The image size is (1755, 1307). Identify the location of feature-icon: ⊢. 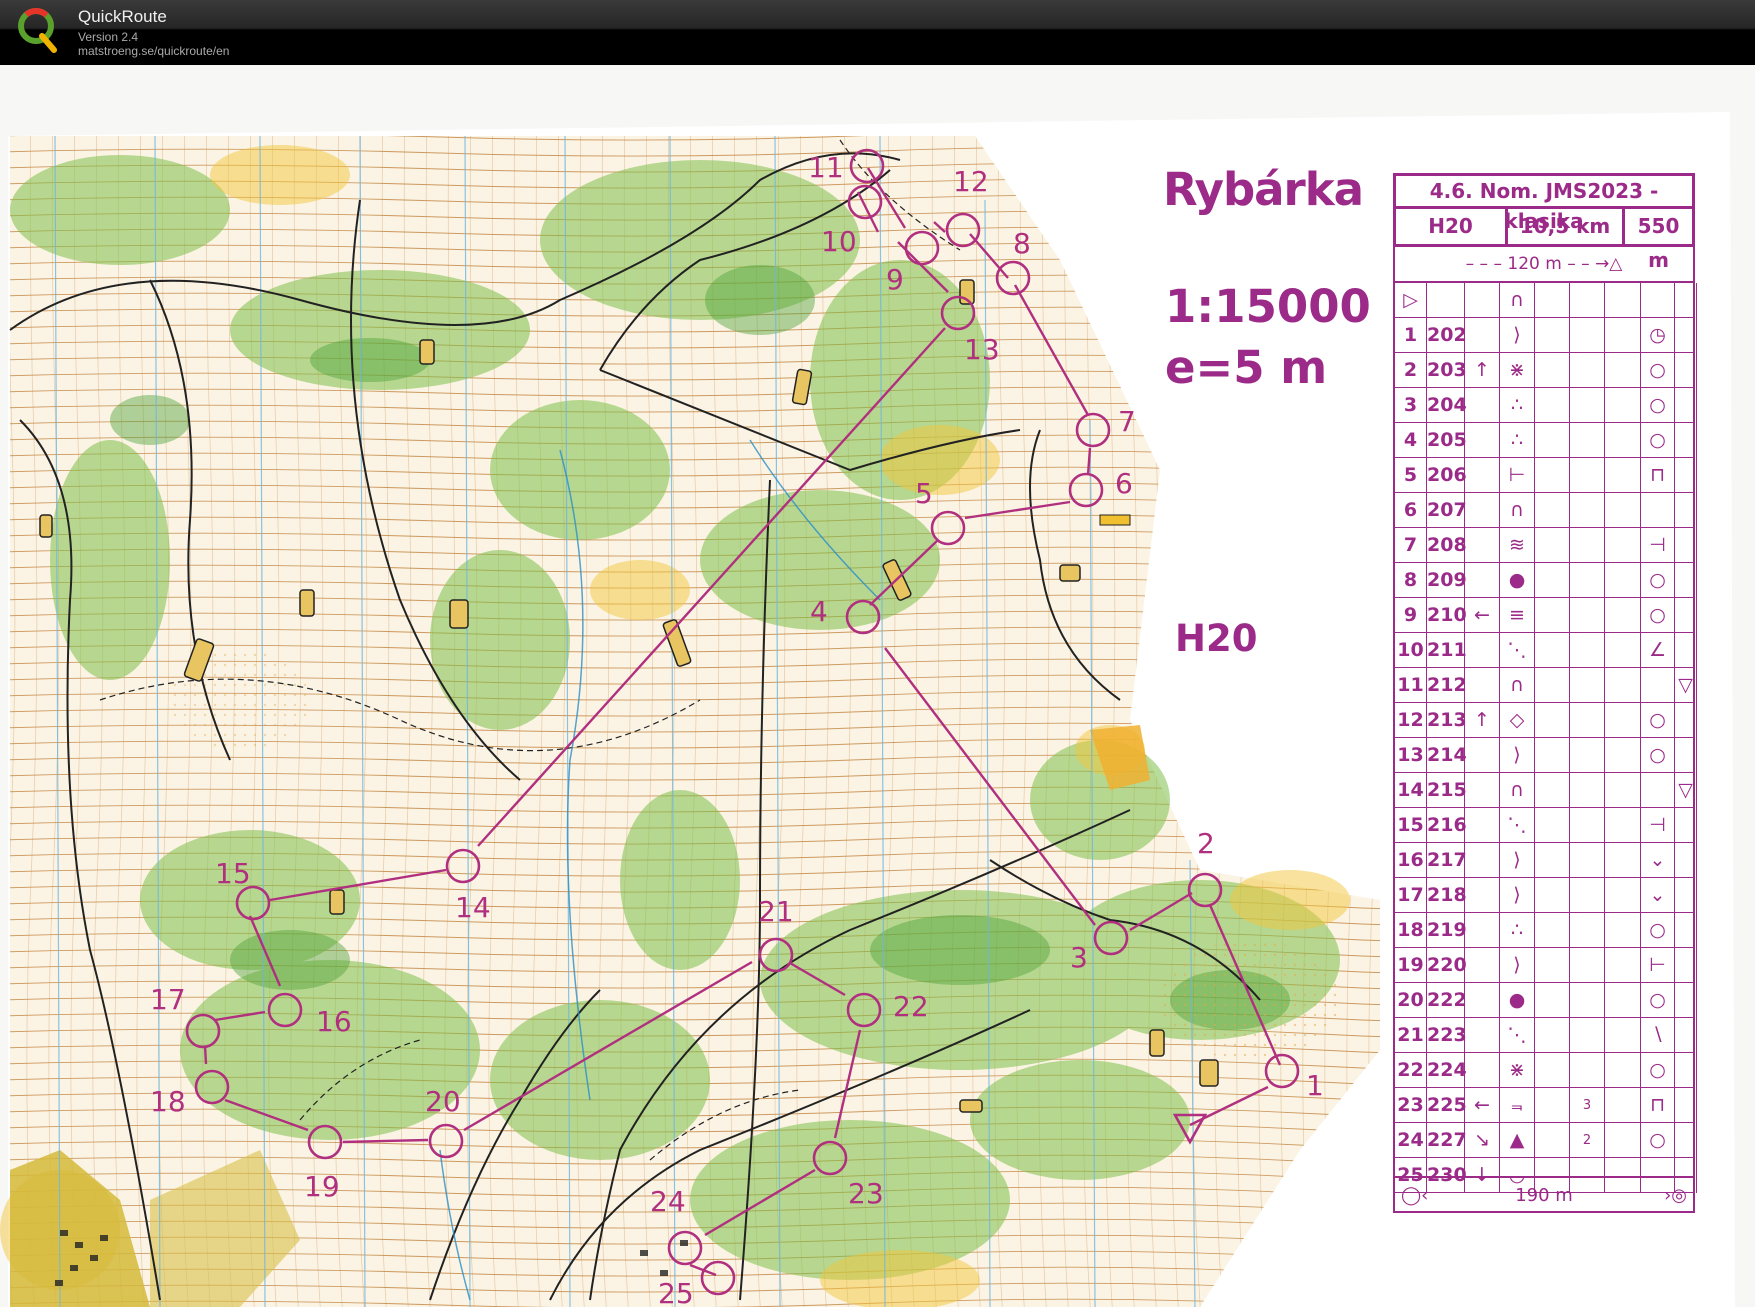
(1517, 475).